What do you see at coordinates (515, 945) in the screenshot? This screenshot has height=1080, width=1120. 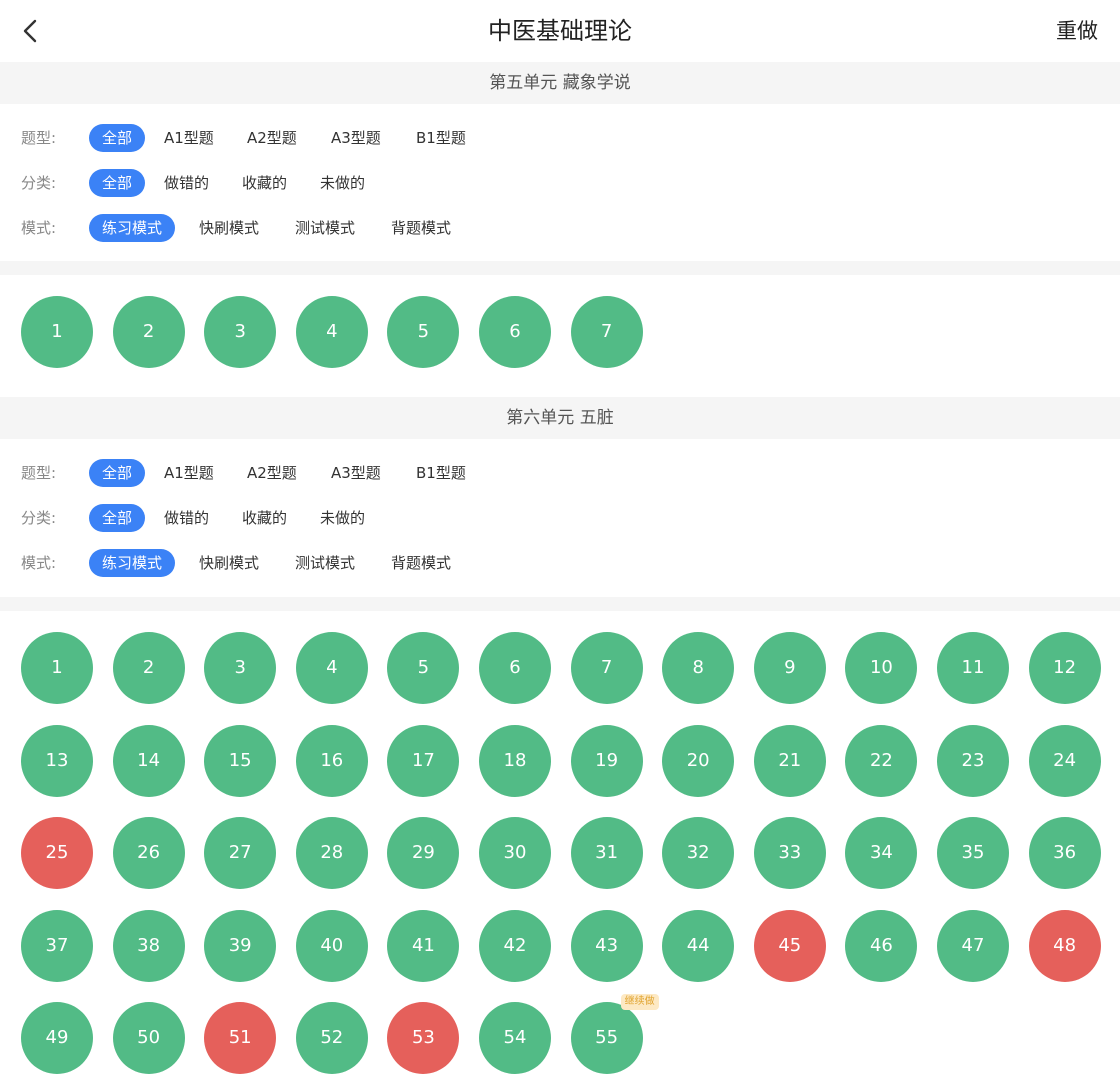 I see `question-button: 42` at bounding box center [515, 945].